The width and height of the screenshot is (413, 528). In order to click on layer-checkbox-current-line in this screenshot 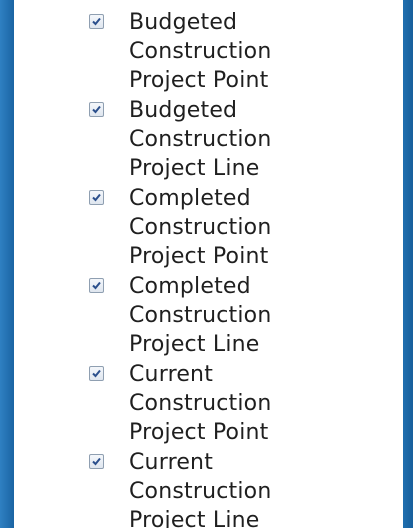, I will do `click(96, 461)`.